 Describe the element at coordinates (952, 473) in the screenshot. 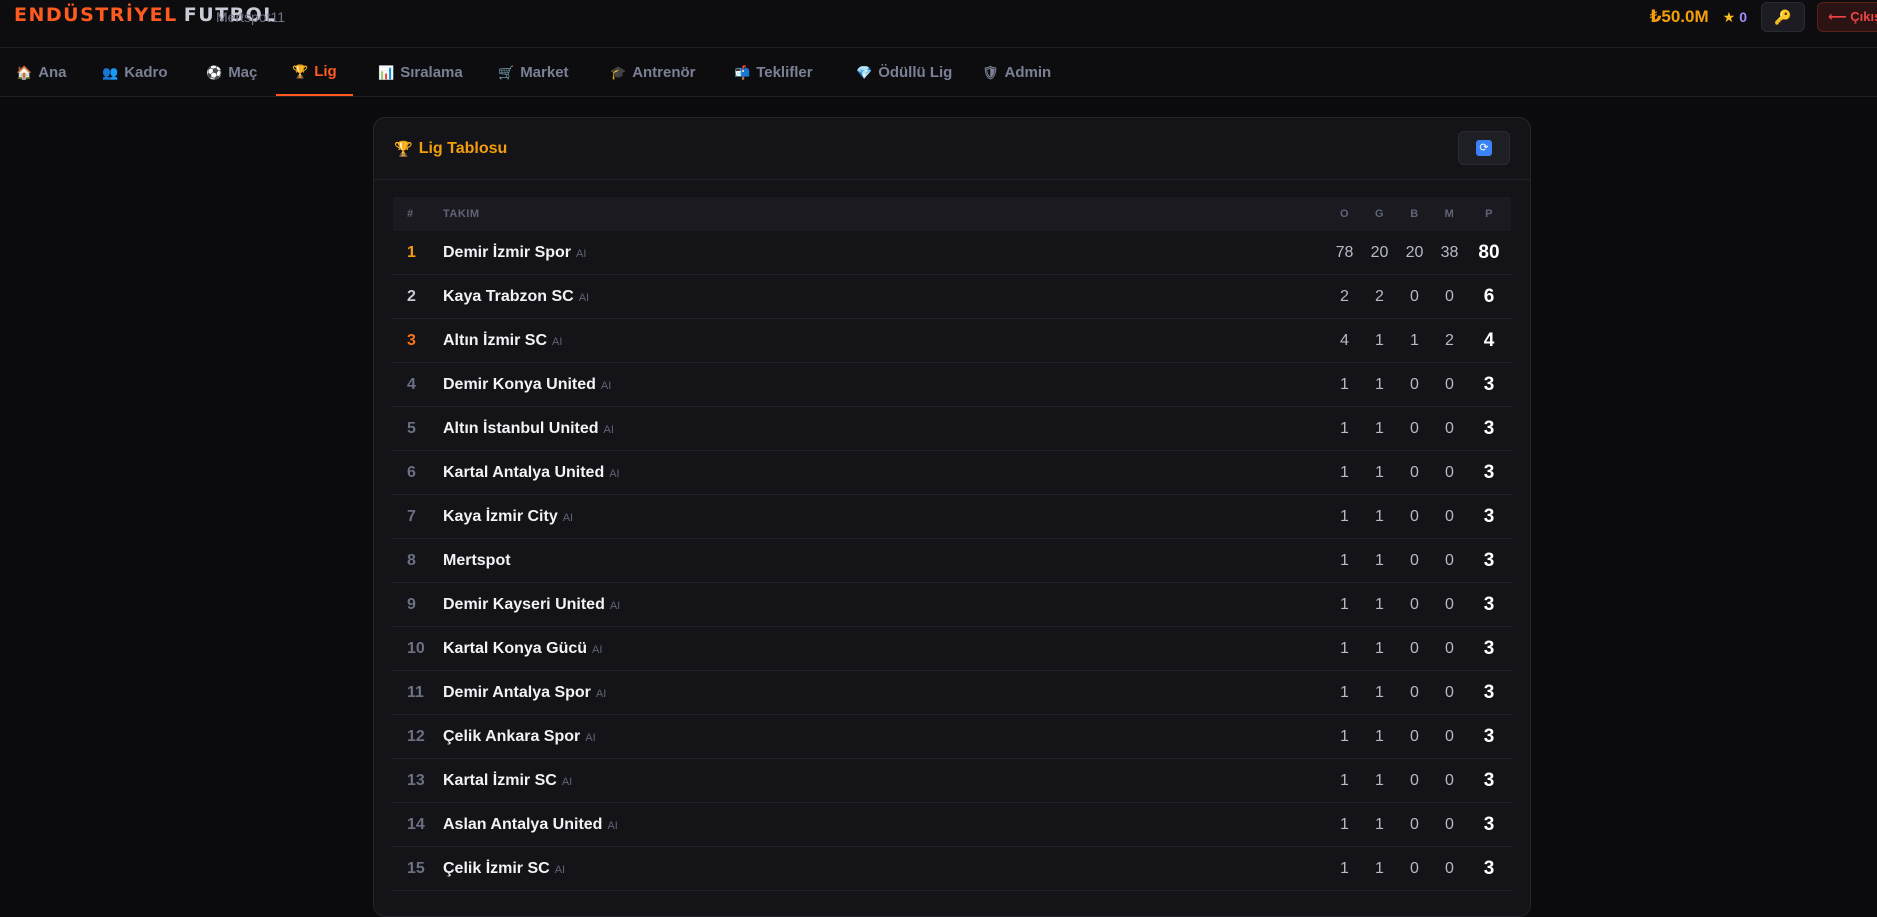

I see `table-row: 6 Kartal Antalya United AI 1 1 0 0 3` at that location.